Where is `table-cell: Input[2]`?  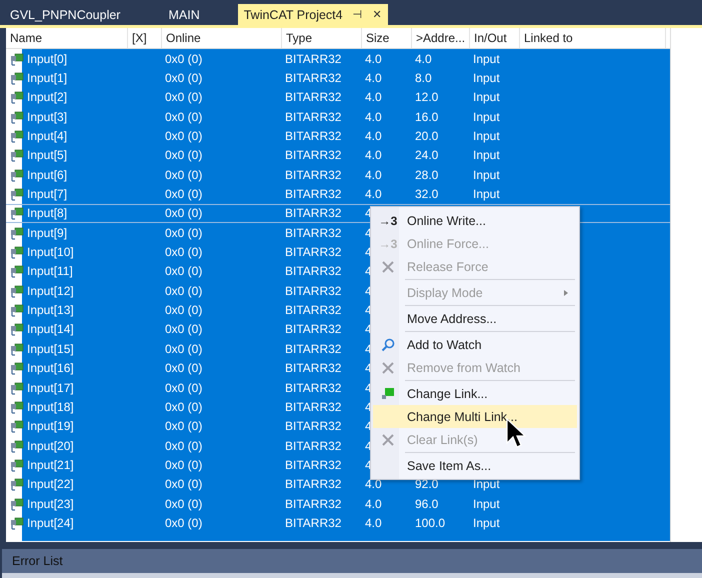 table-cell: Input[2] is located at coordinates (47, 97).